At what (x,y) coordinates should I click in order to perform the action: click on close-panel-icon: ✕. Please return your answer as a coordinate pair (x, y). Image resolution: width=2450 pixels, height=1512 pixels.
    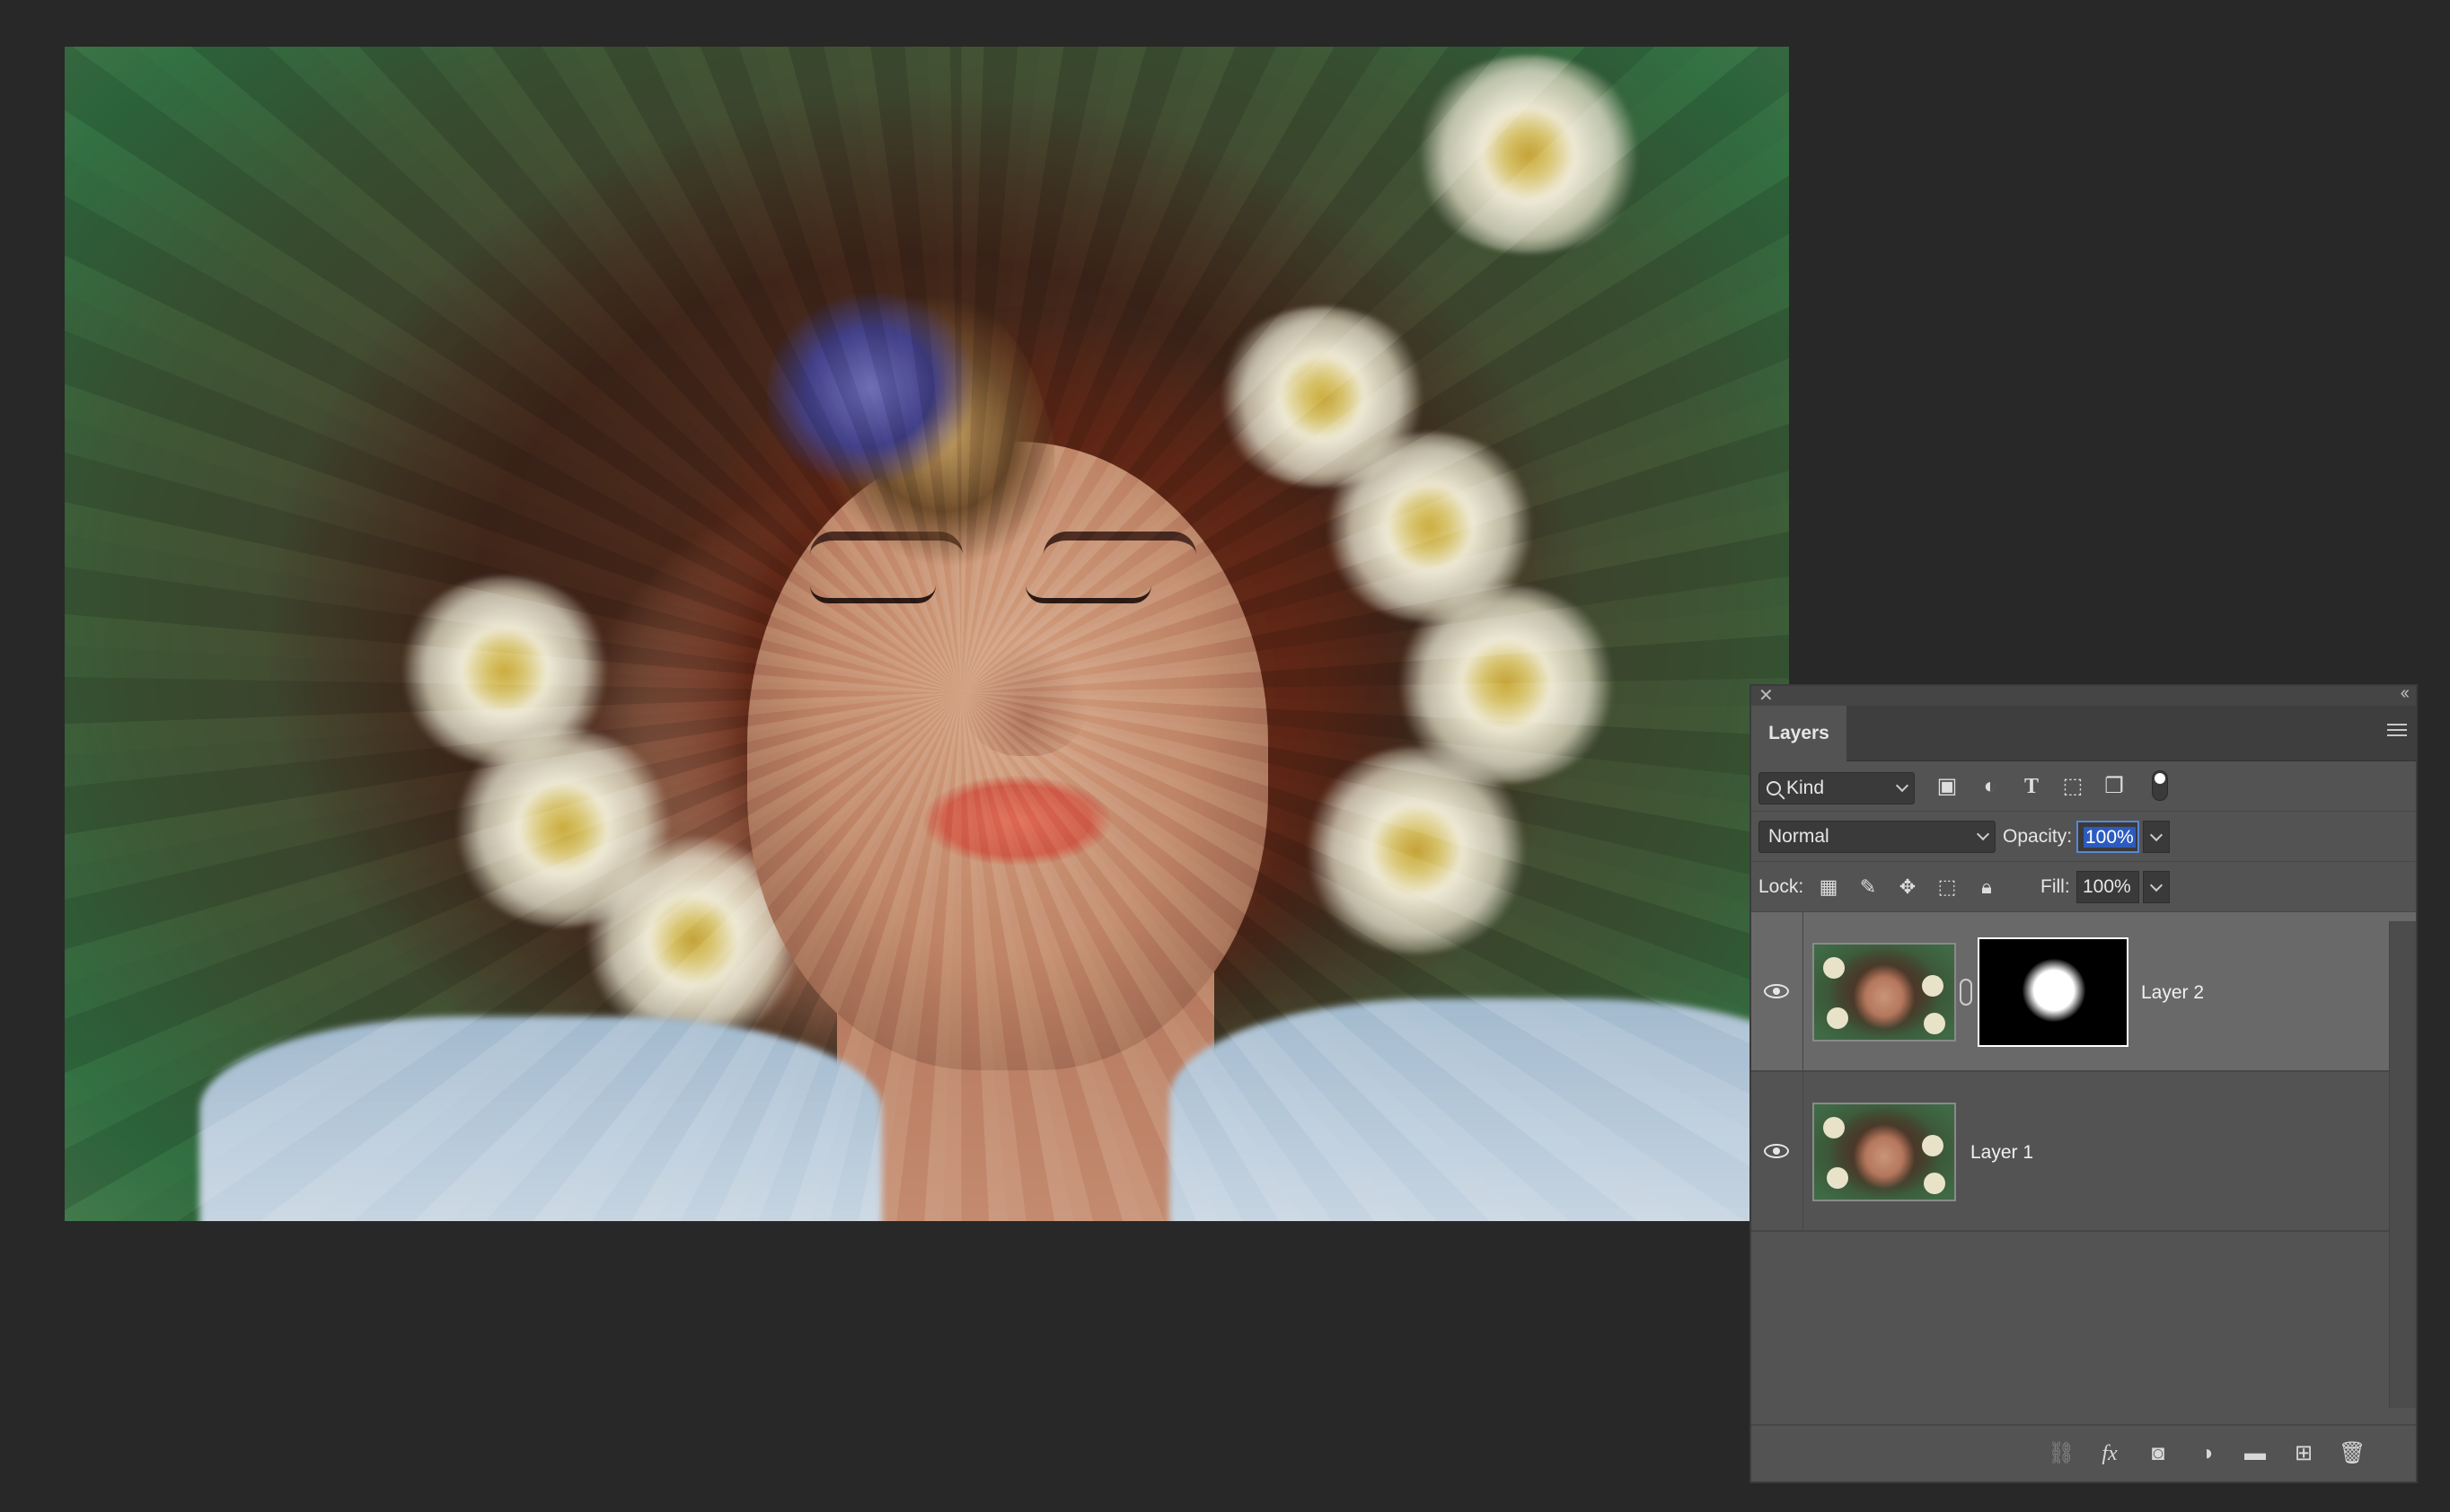
    Looking at the image, I should click on (1766, 695).